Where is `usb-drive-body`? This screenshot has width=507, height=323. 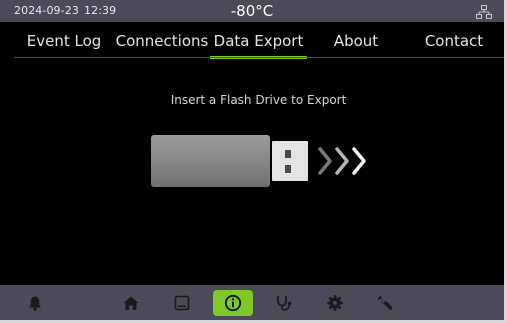 usb-drive-body is located at coordinates (210, 161).